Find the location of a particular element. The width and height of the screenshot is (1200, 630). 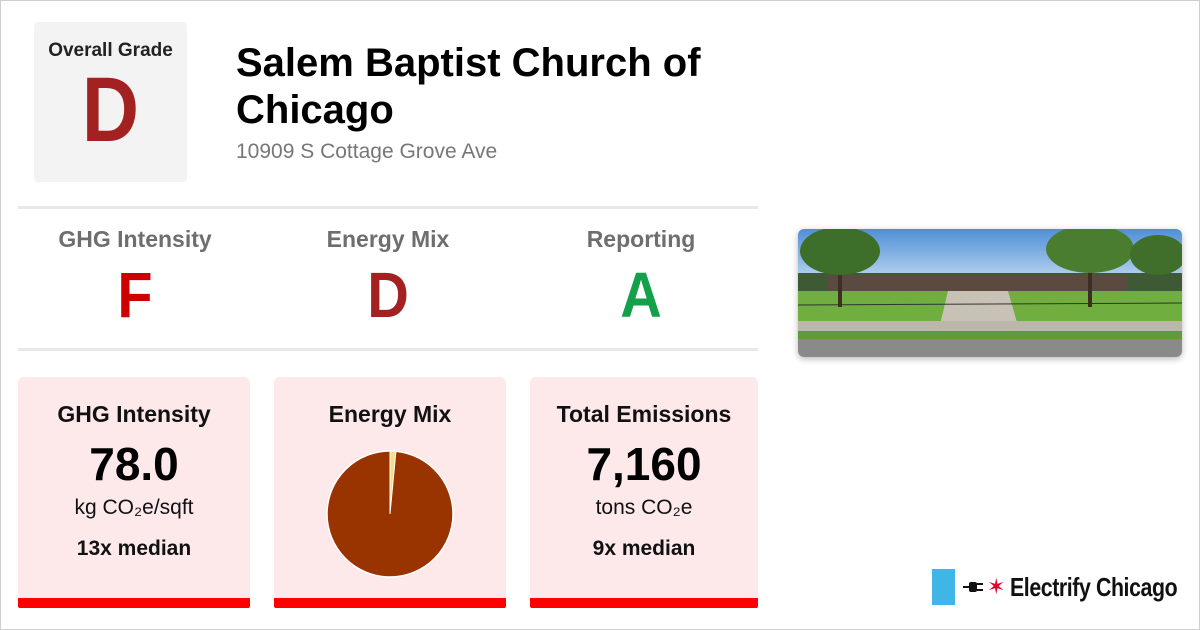

card-unit: tons CO₂e is located at coordinates (644, 507).